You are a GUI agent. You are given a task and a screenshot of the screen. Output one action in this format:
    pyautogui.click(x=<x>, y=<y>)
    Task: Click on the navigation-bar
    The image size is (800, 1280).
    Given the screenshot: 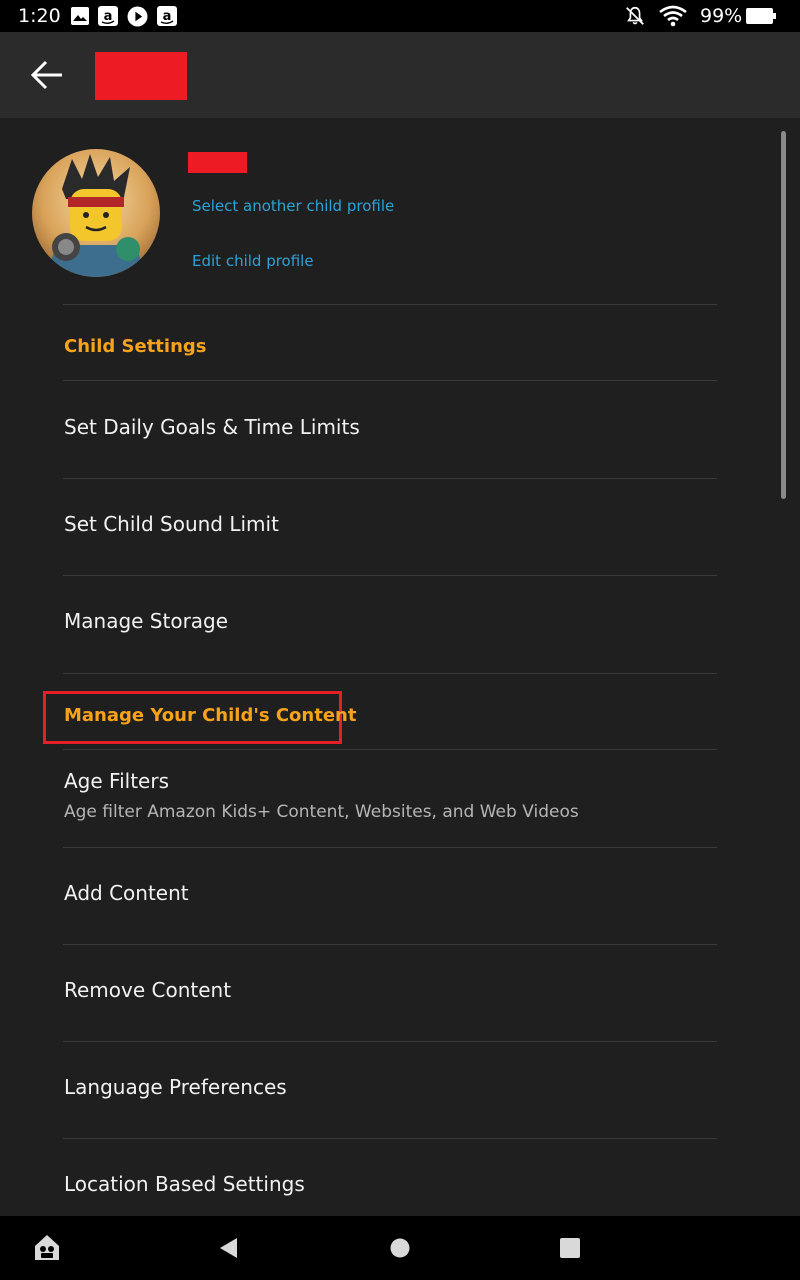 What is the action you would take?
    pyautogui.click(x=400, y=1248)
    